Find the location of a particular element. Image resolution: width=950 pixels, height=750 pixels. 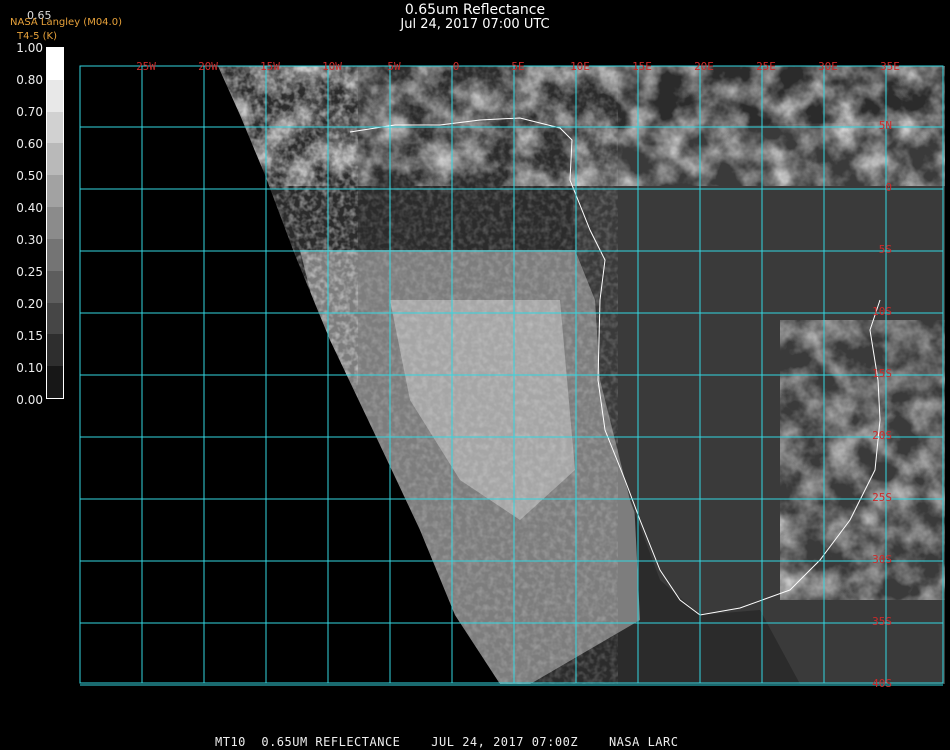

longitude-label: 20E is located at coordinates (704, 66).